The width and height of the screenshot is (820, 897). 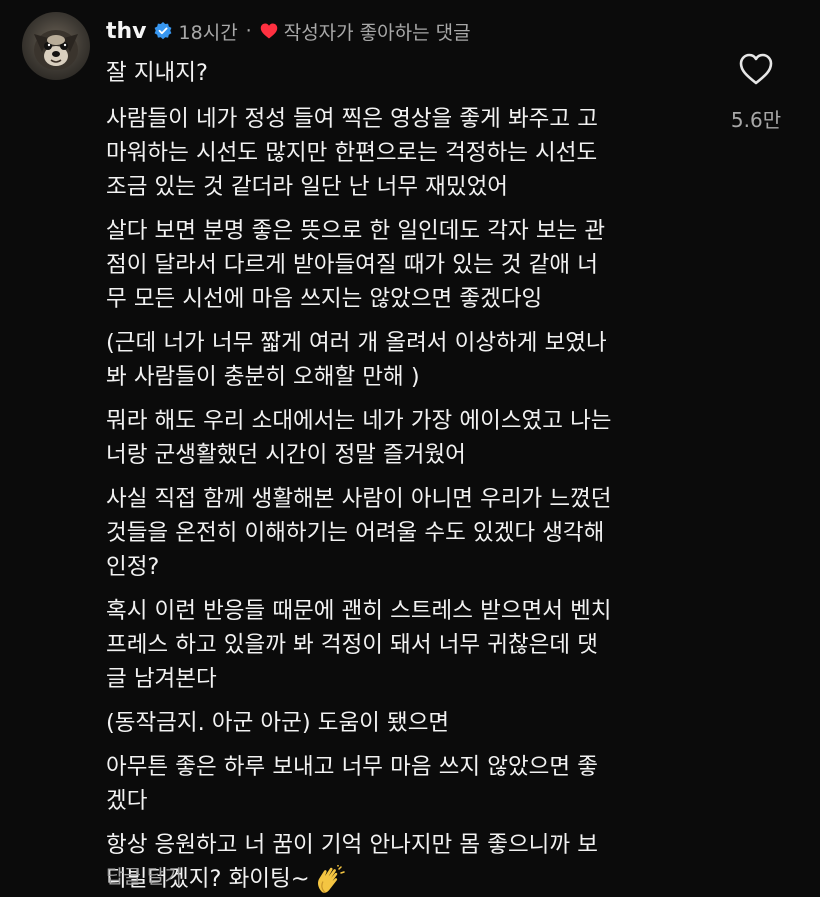 What do you see at coordinates (163, 31) in the screenshot?
I see `verified-badge-icon` at bounding box center [163, 31].